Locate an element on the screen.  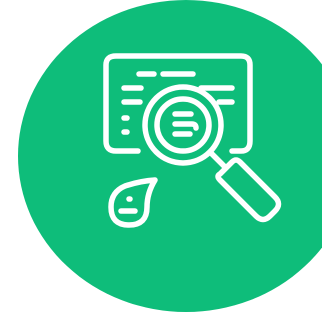
drop-icon is located at coordinates (133, 202).